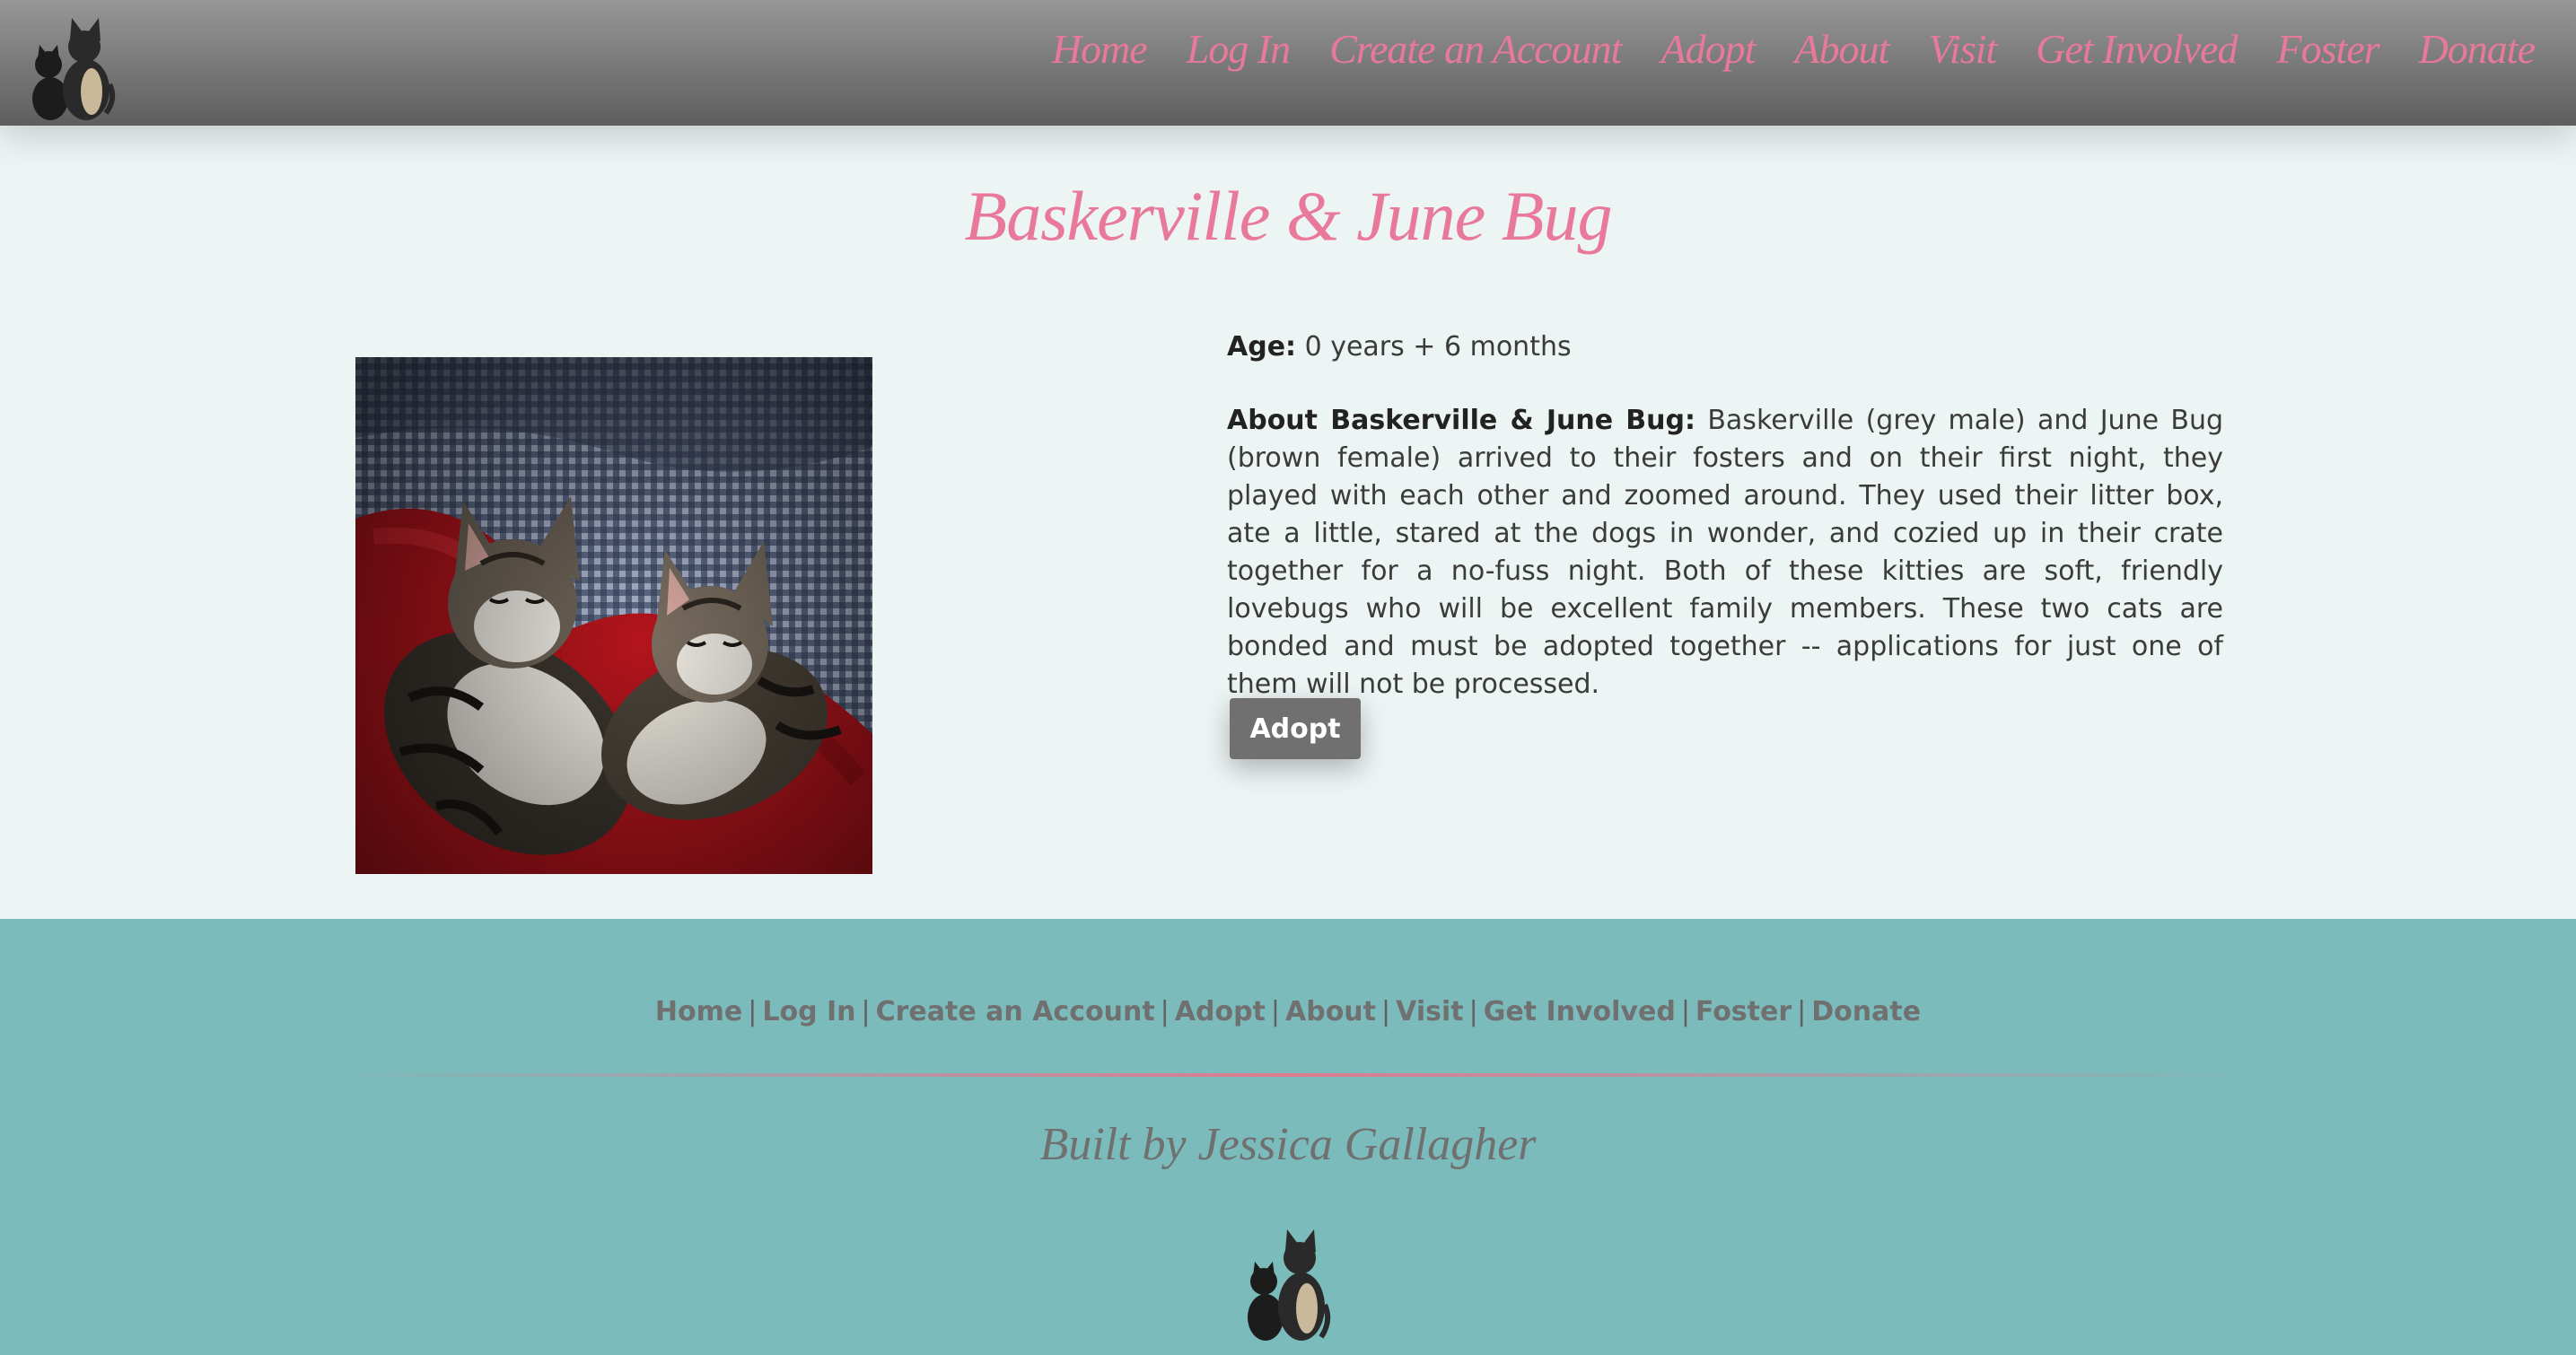  Describe the element at coordinates (1262, 347) in the screenshot. I see `age-label: Age:` at that location.